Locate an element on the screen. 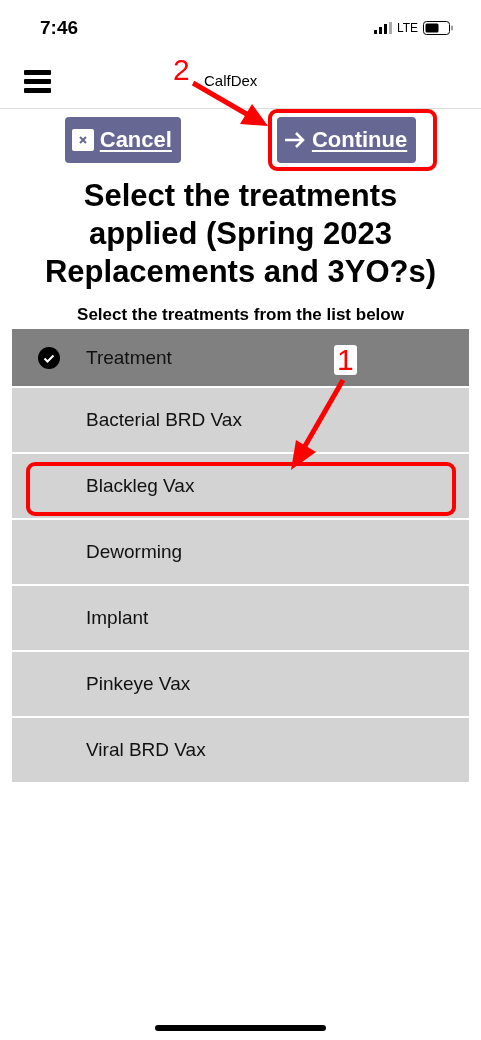  header-label: Treatment is located at coordinates (129, 357).